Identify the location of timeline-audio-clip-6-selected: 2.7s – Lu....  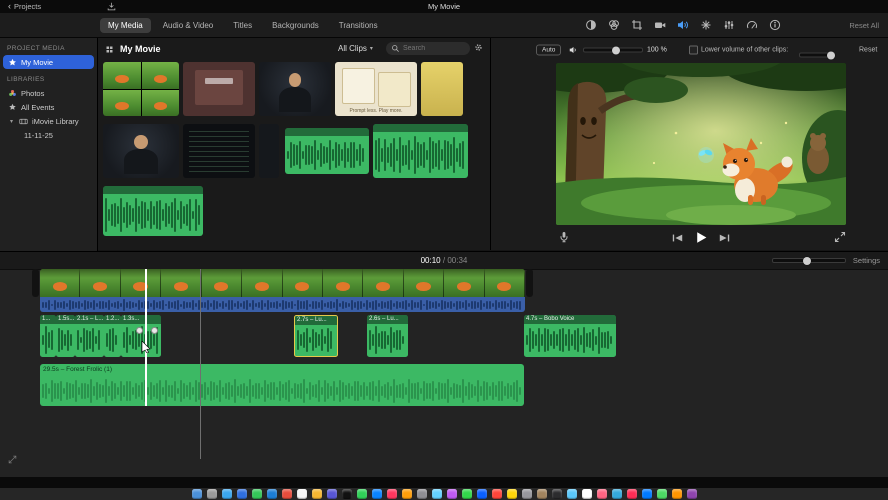
(316, 336).